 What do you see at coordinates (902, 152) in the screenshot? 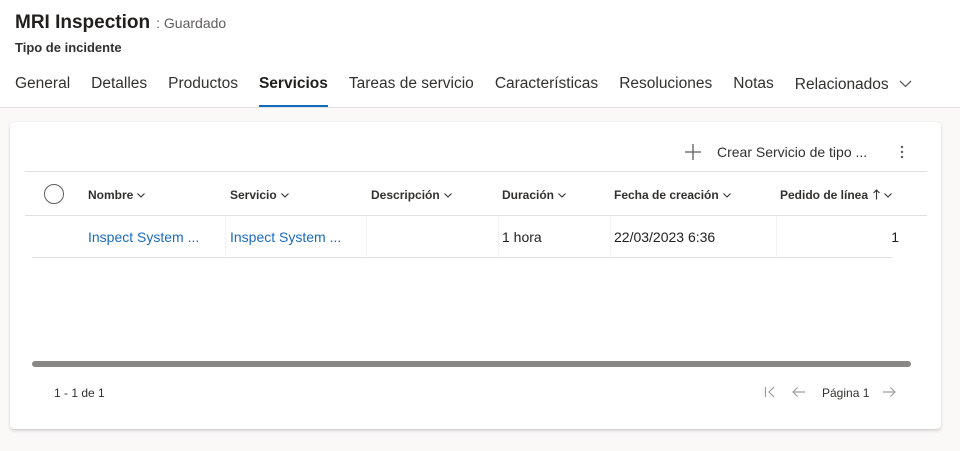
I see `more-vertical-icon` at bounding box center [902, 152].